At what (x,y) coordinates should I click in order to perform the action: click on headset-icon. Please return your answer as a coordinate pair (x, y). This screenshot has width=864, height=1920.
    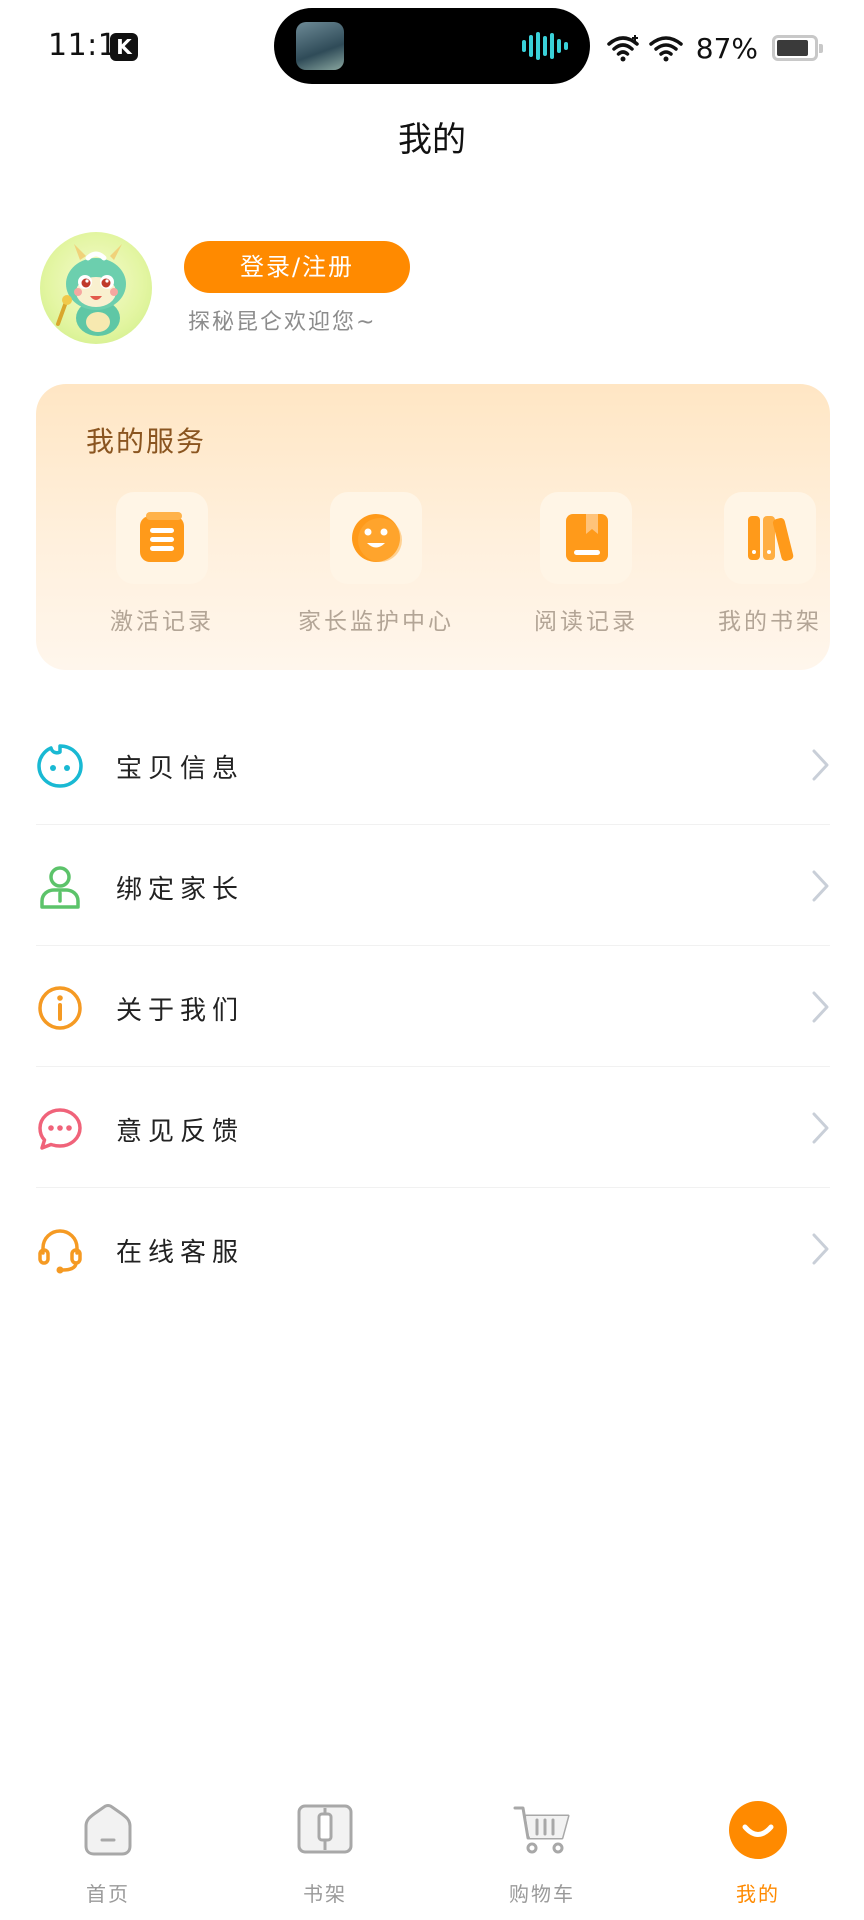
    Looking at the image, I should click on (60, 1251).